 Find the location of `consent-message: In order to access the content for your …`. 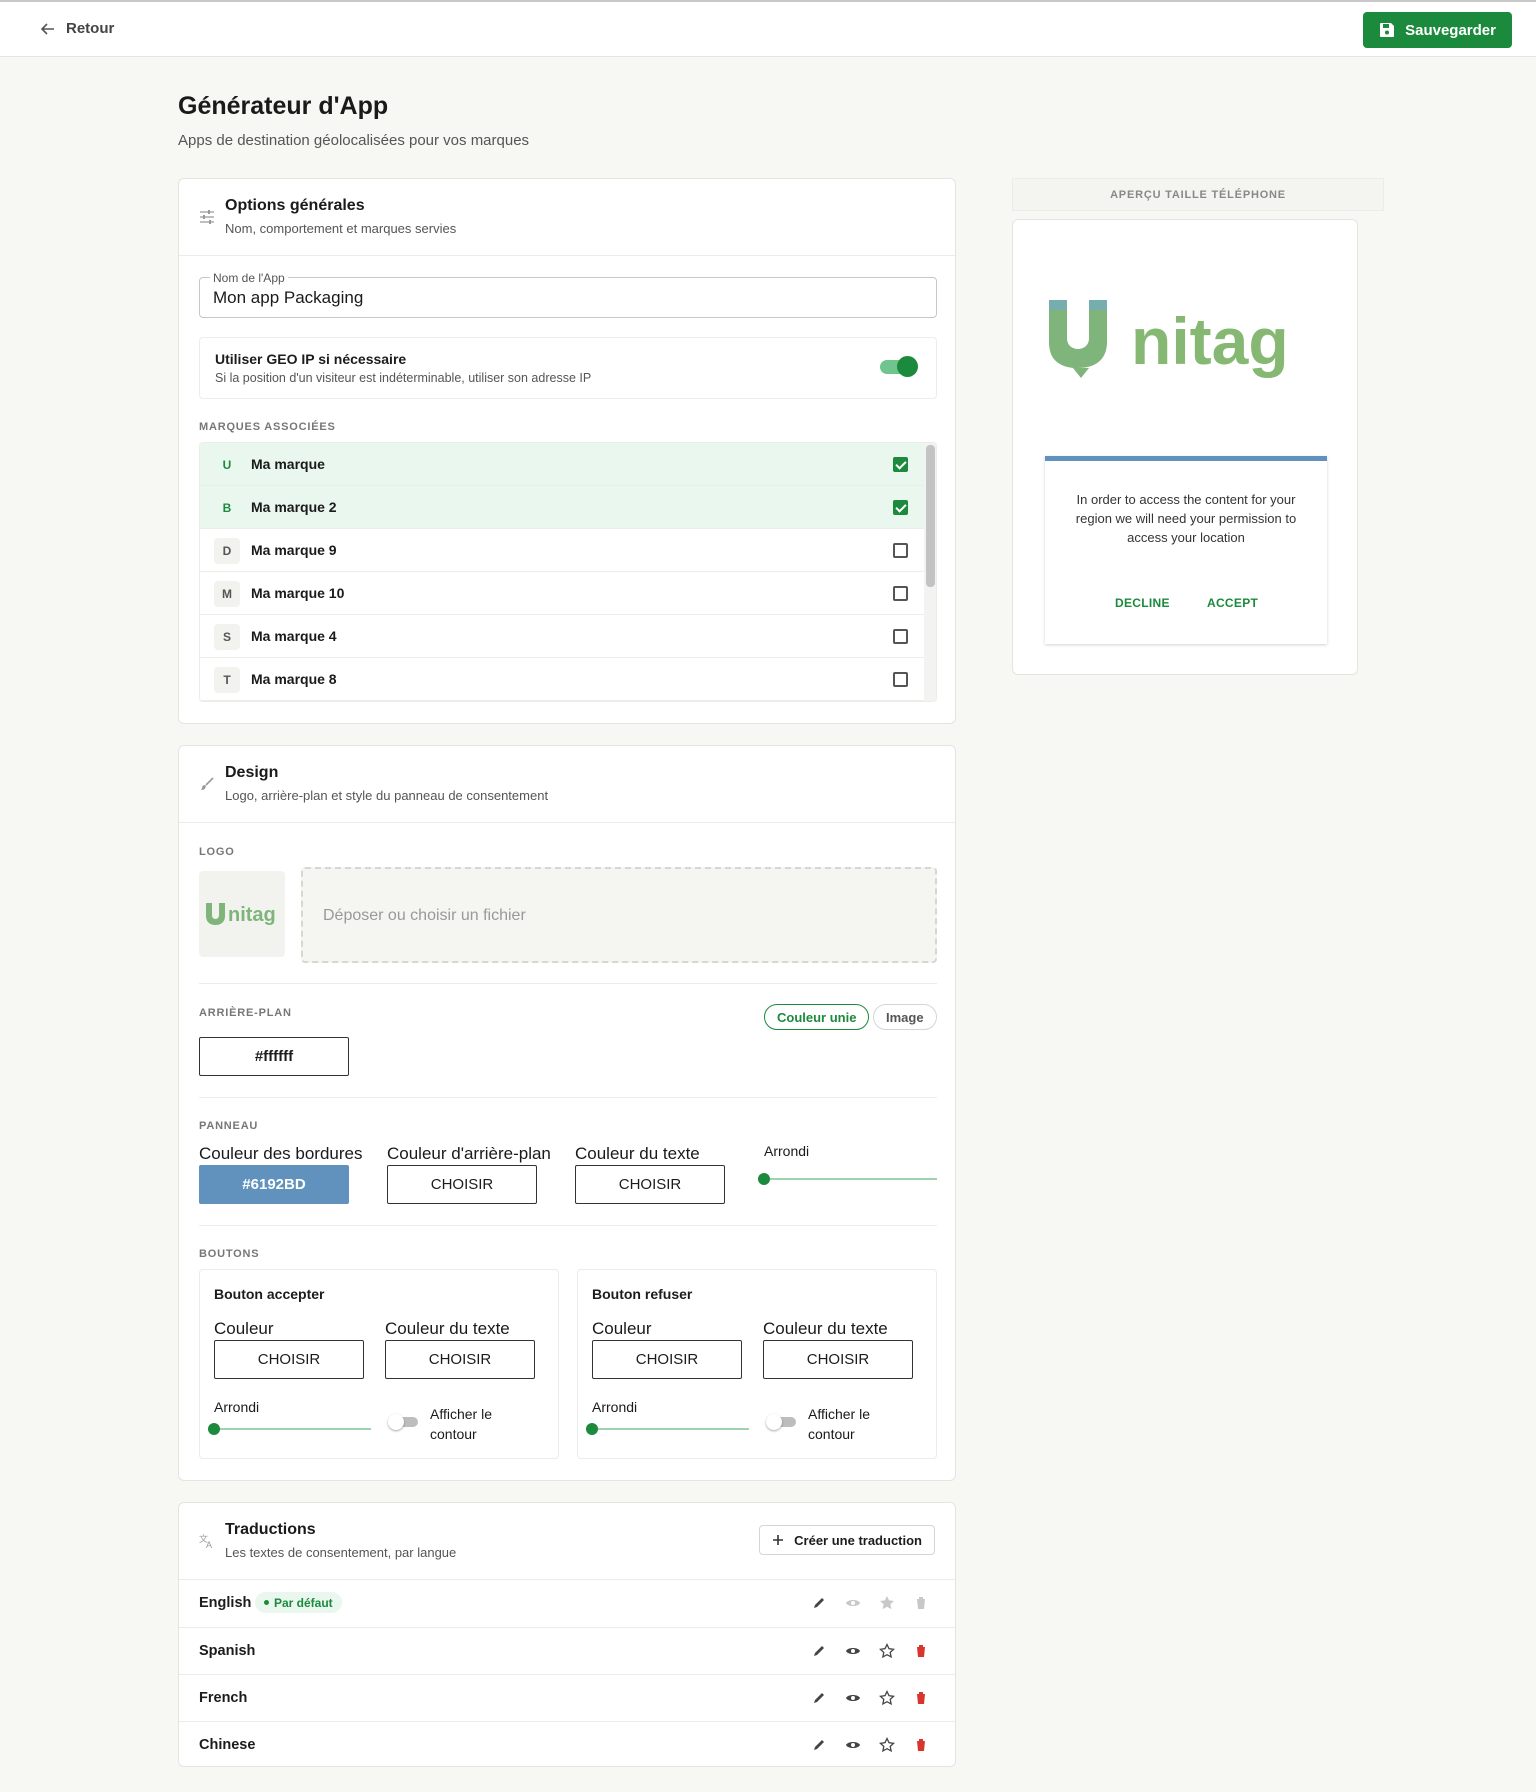

consent-message: In order to access the content for your … is located at coordinates (1186, 518).